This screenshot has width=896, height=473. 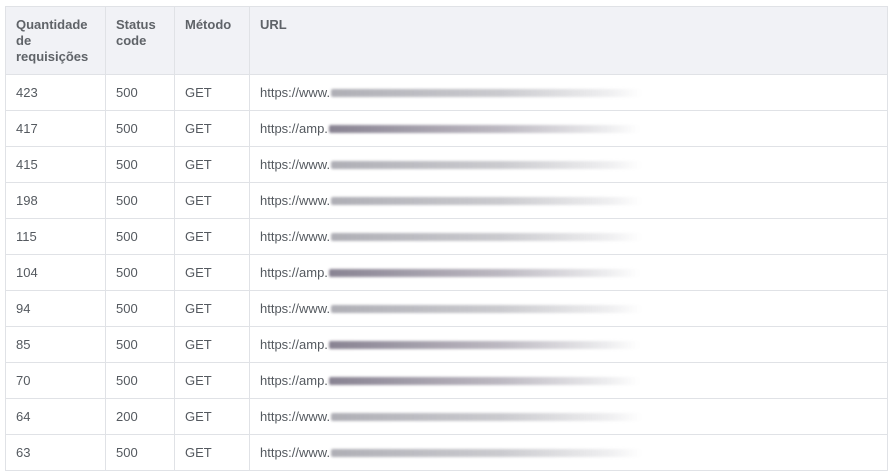 What do you see at coordinates (55, 452) in the screenshot?
I see `cell-request-count: 63` at bounding box center [55, 452].